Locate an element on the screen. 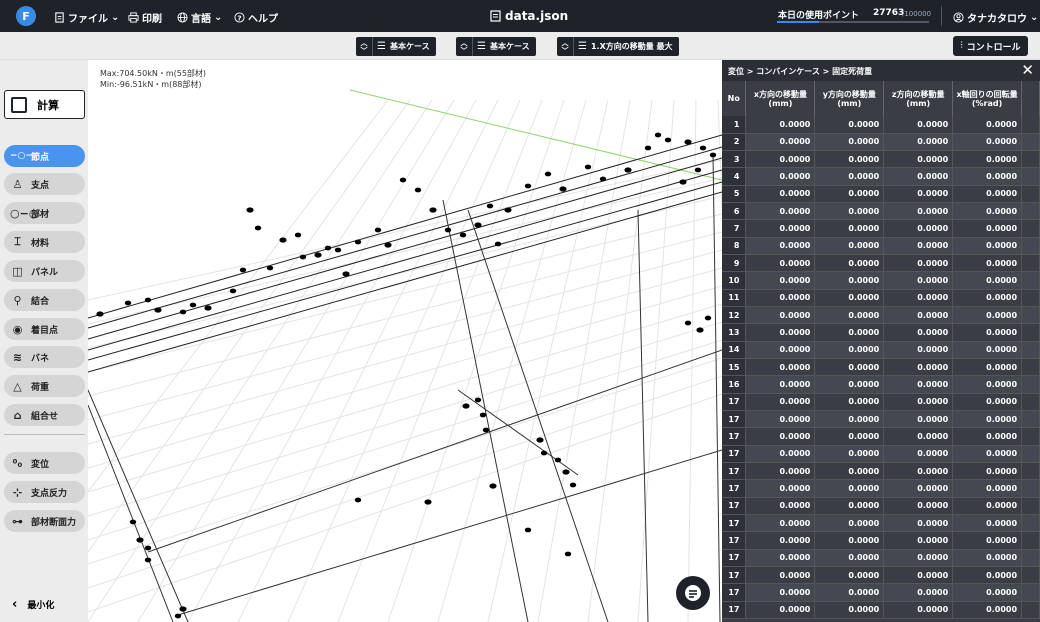 The image size is (1040, 622). control-button: ⫶ コントロール is located at coordinates (990, 46).